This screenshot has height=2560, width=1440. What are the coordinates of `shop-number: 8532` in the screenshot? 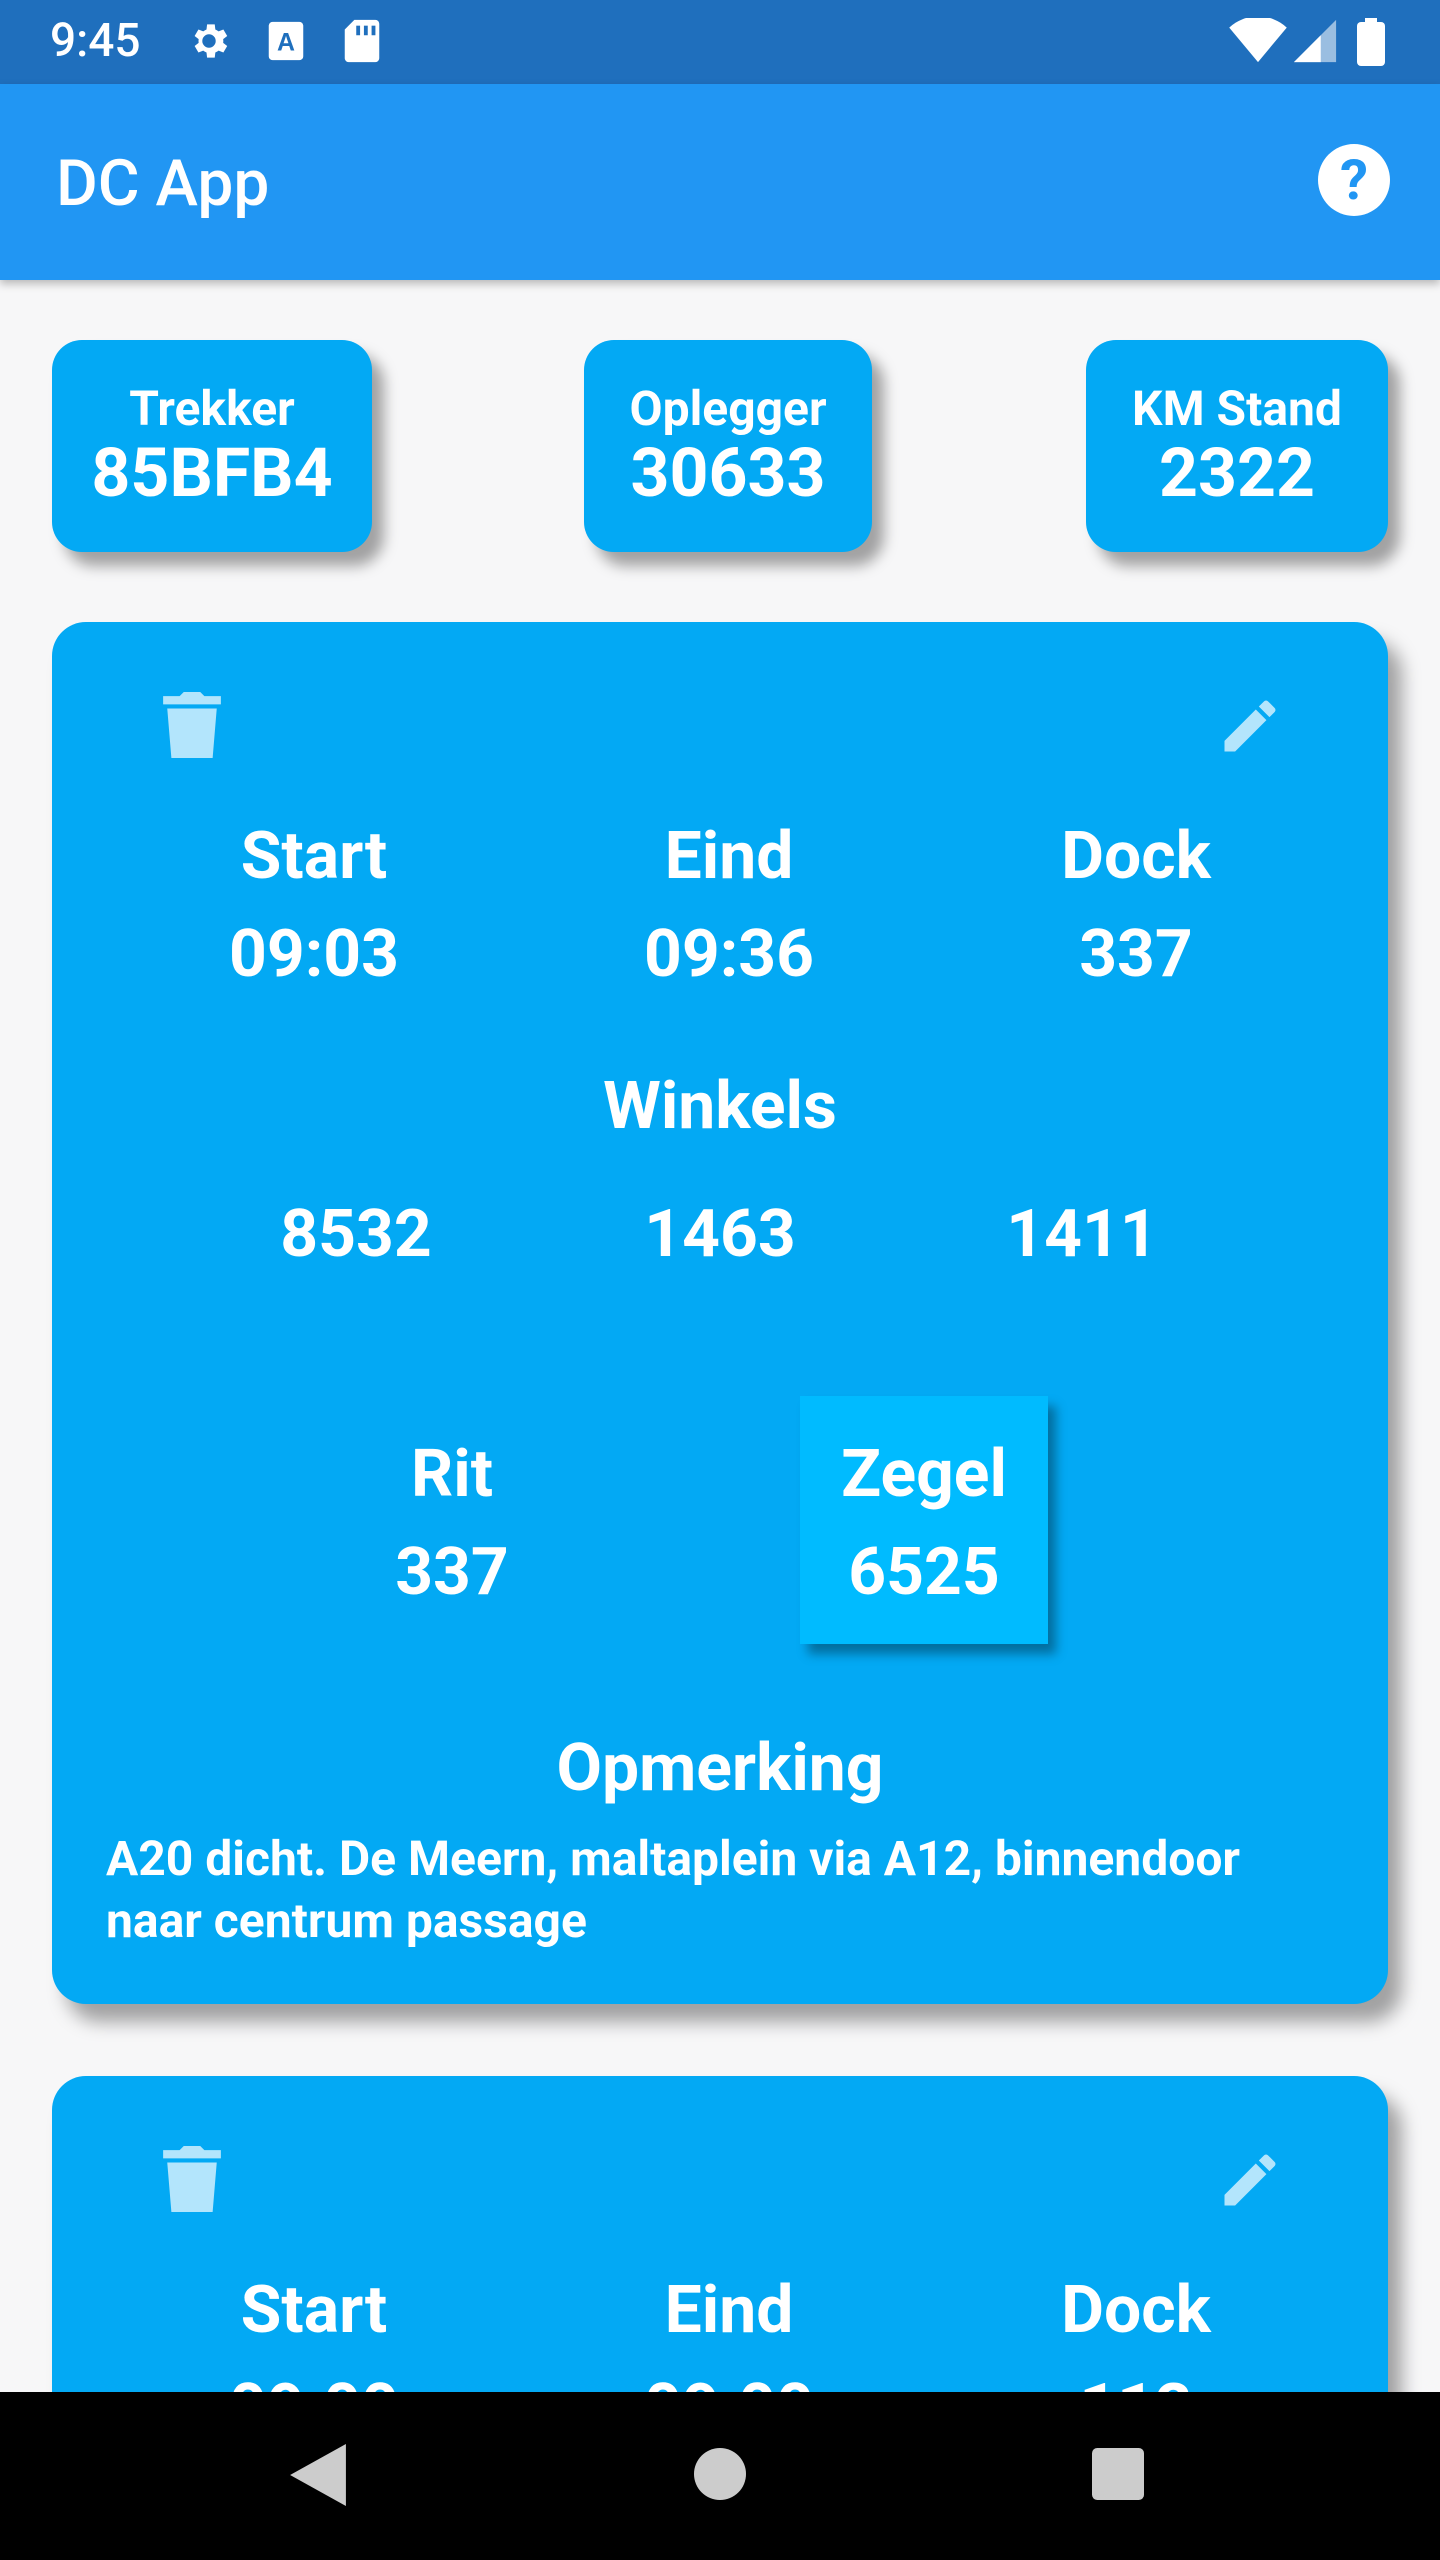 It's located at (356, 1234).